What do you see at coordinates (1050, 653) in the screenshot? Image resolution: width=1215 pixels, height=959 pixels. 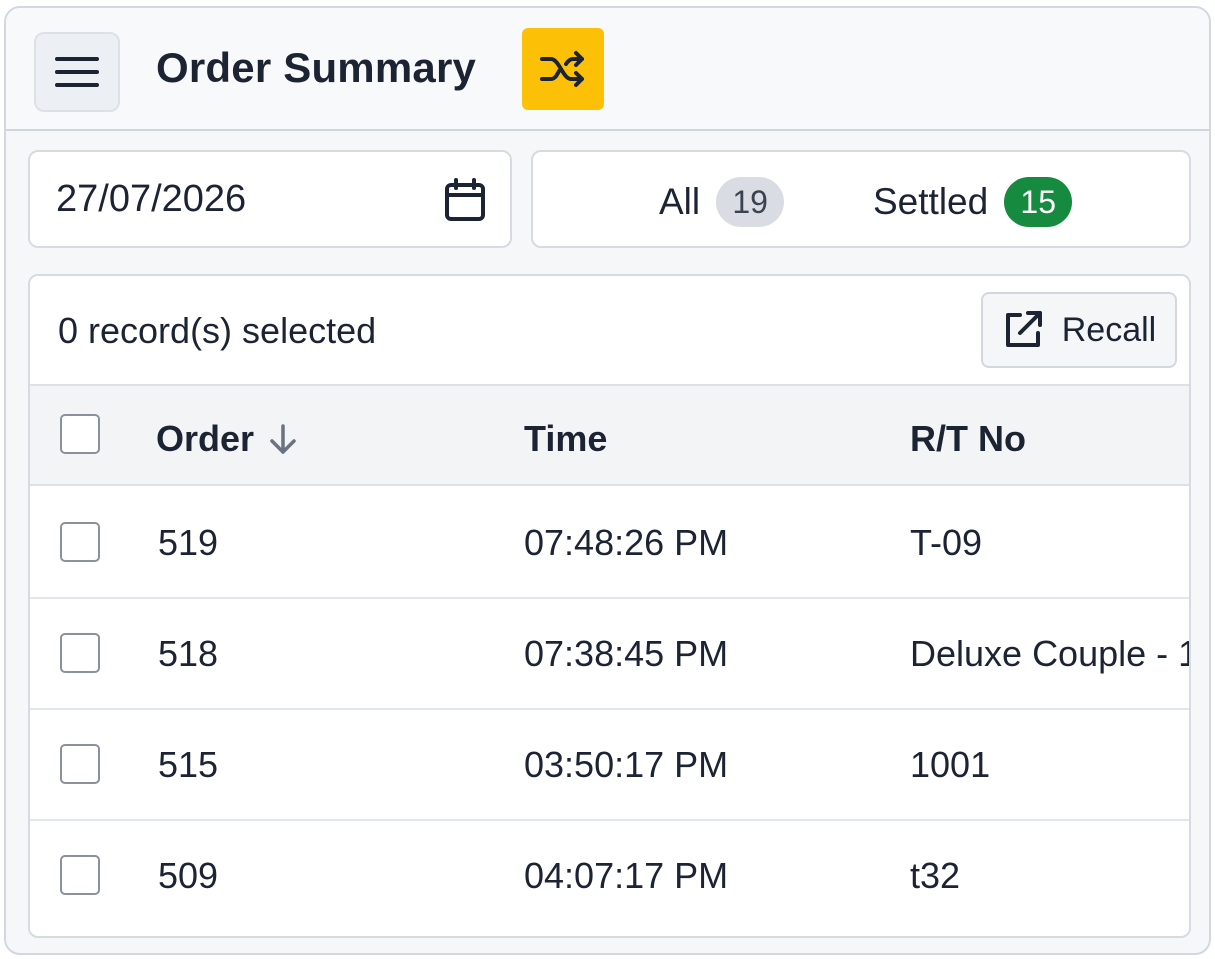 I see `cell-rt-no: Deluxe Couple - 1` at bounding box center [1050, 653].